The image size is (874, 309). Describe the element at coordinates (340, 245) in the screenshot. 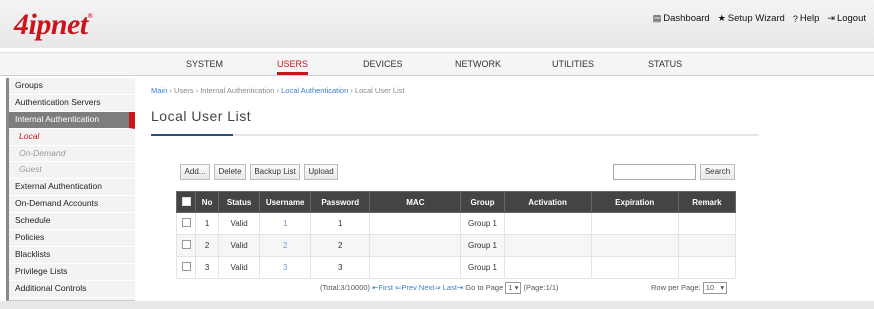

I see `cell-password: 2` at that location.